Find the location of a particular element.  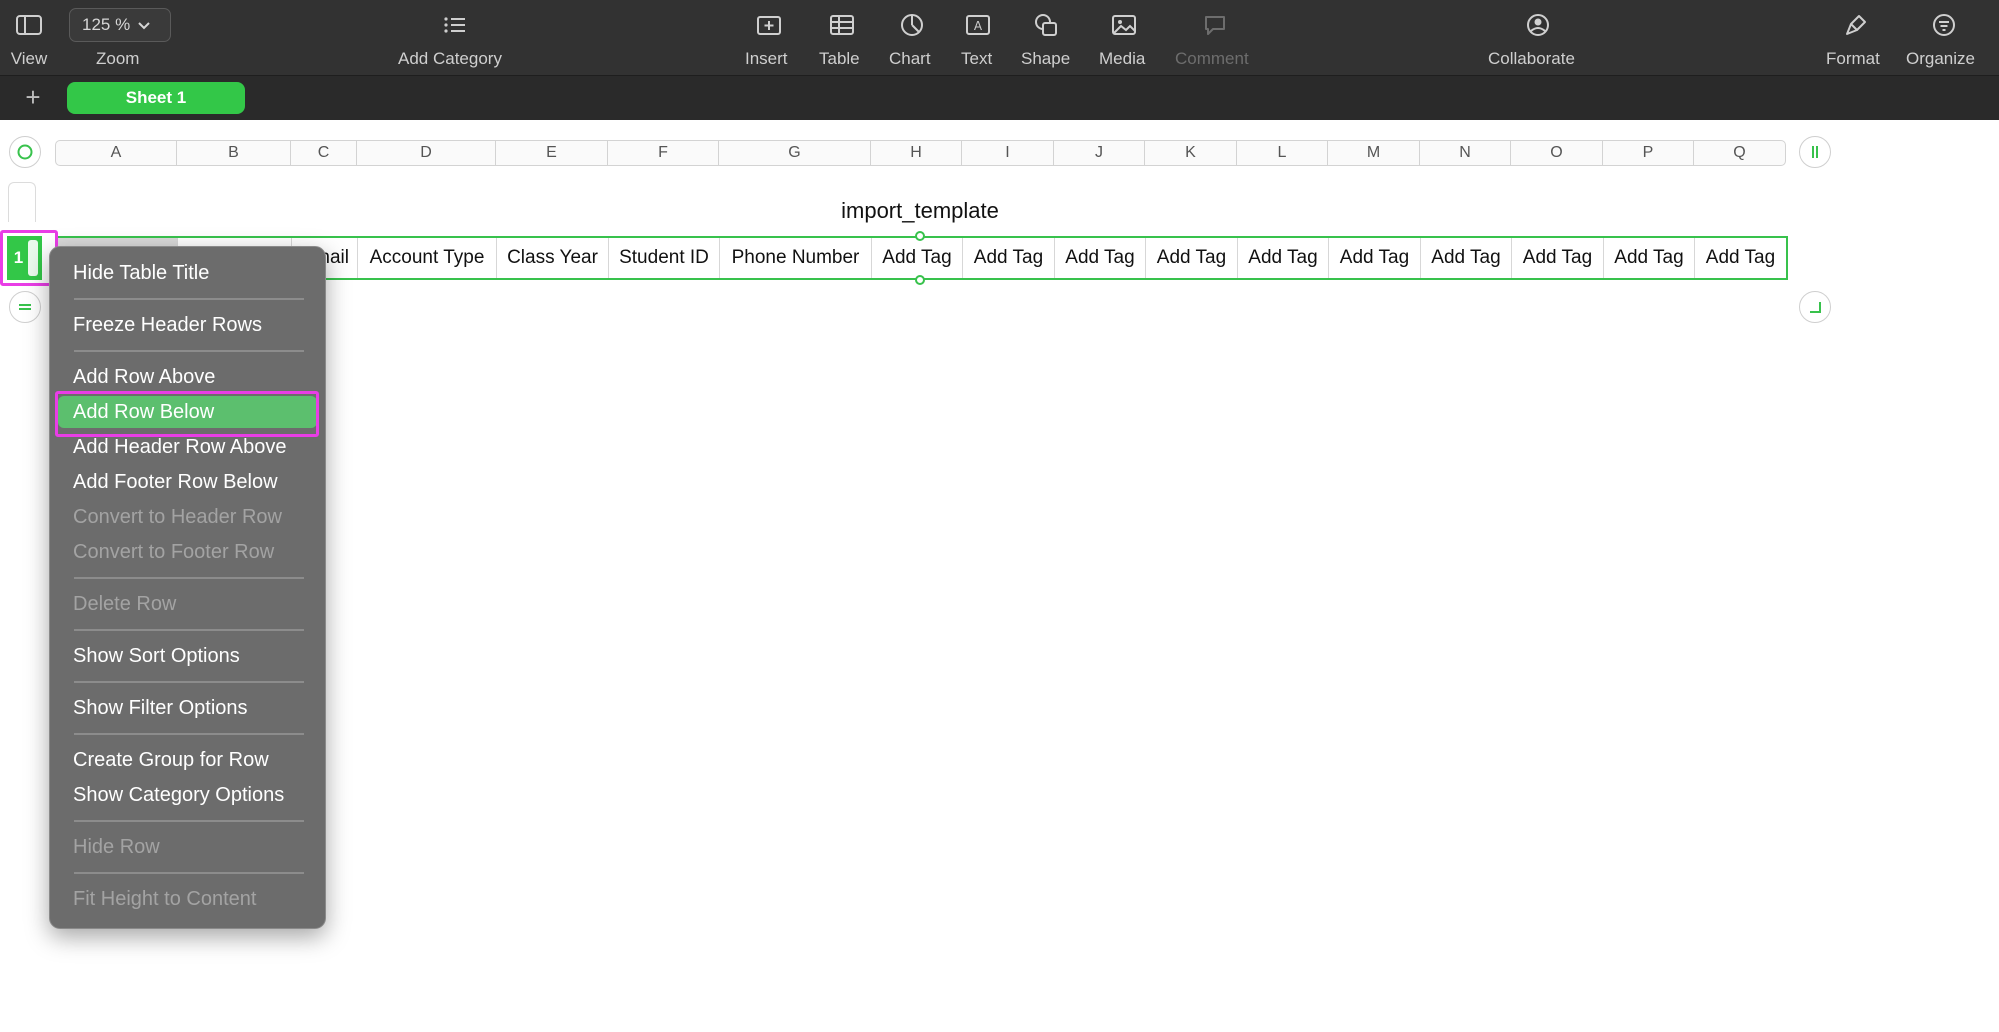

column-header-bar: A B C D E F G H I J K L M N O P Q is located at coordinates (920, 153).